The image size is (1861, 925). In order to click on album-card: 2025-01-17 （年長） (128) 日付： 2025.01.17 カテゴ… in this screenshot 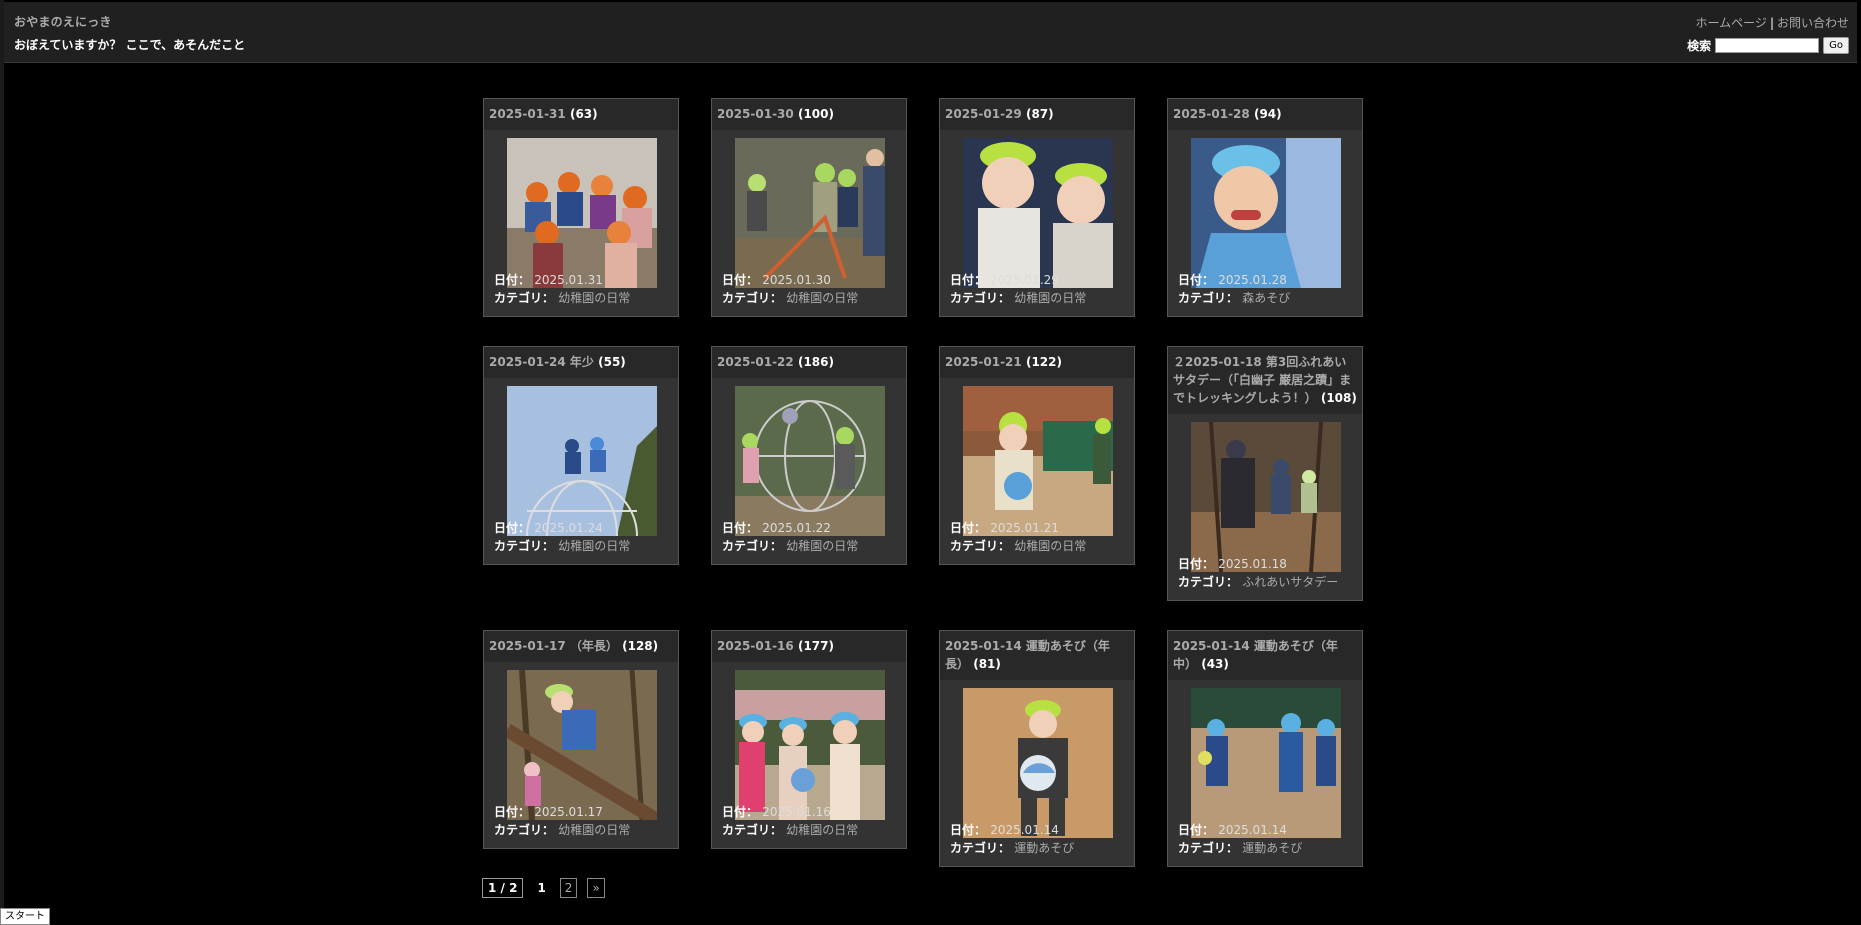, I will do `click(581, 739)`.